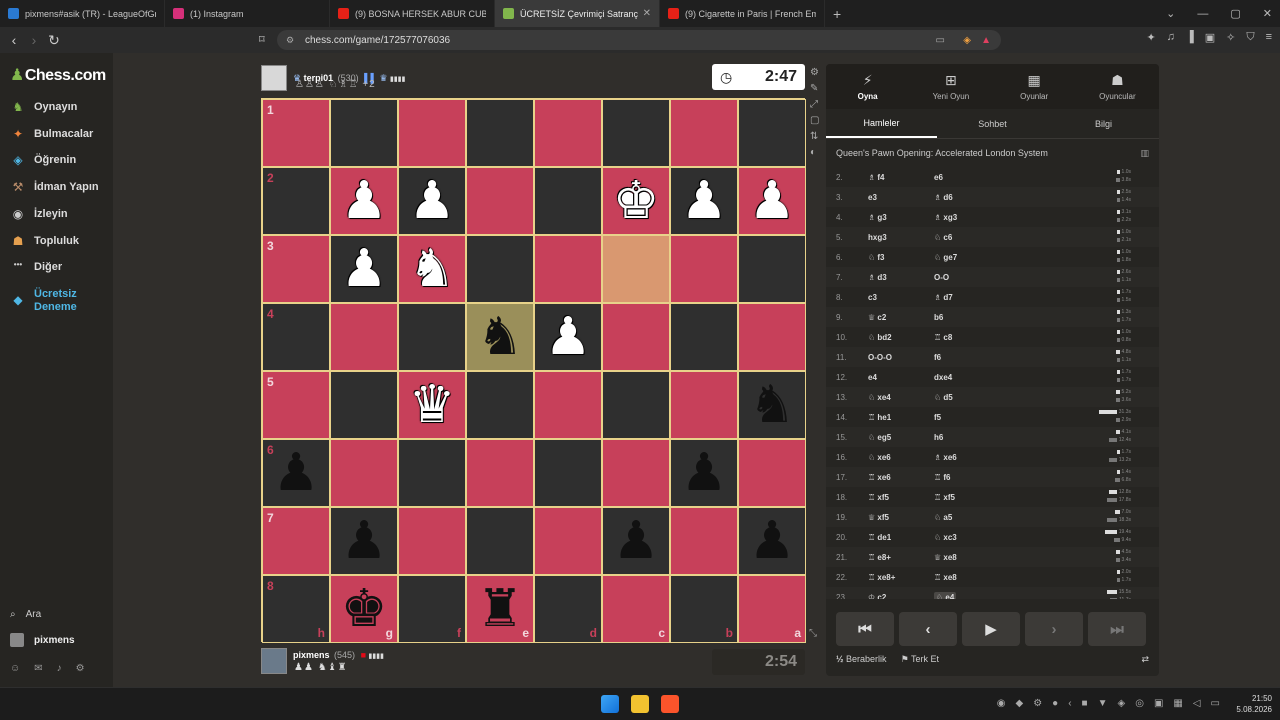  I want to click on tray-app-icon: ◎, so click(1139, 703).